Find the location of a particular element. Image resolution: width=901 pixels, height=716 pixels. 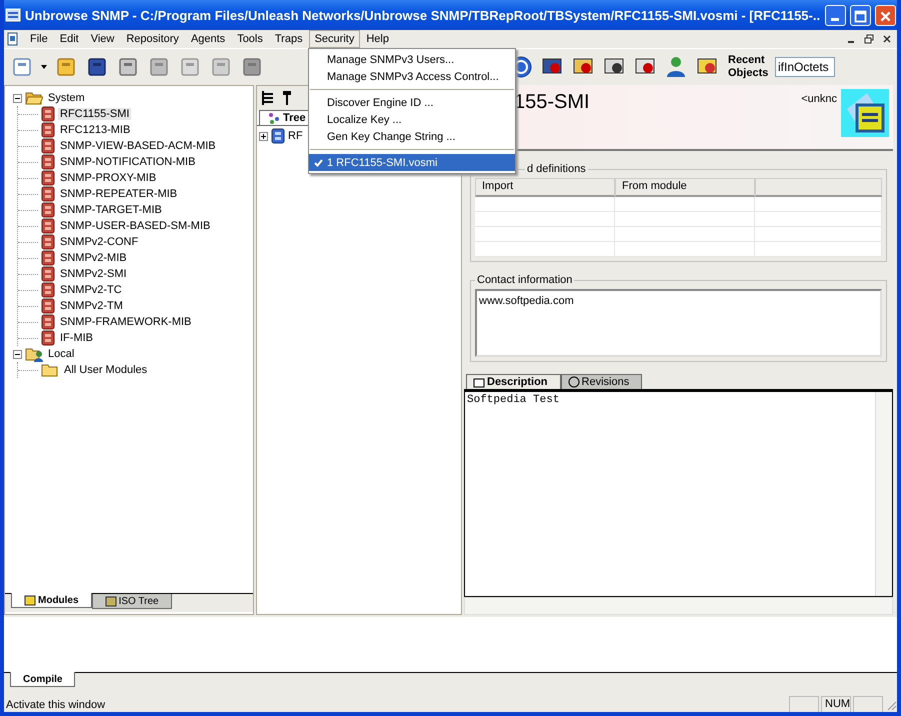

tree-item: System is located at coordinates (66, 98).